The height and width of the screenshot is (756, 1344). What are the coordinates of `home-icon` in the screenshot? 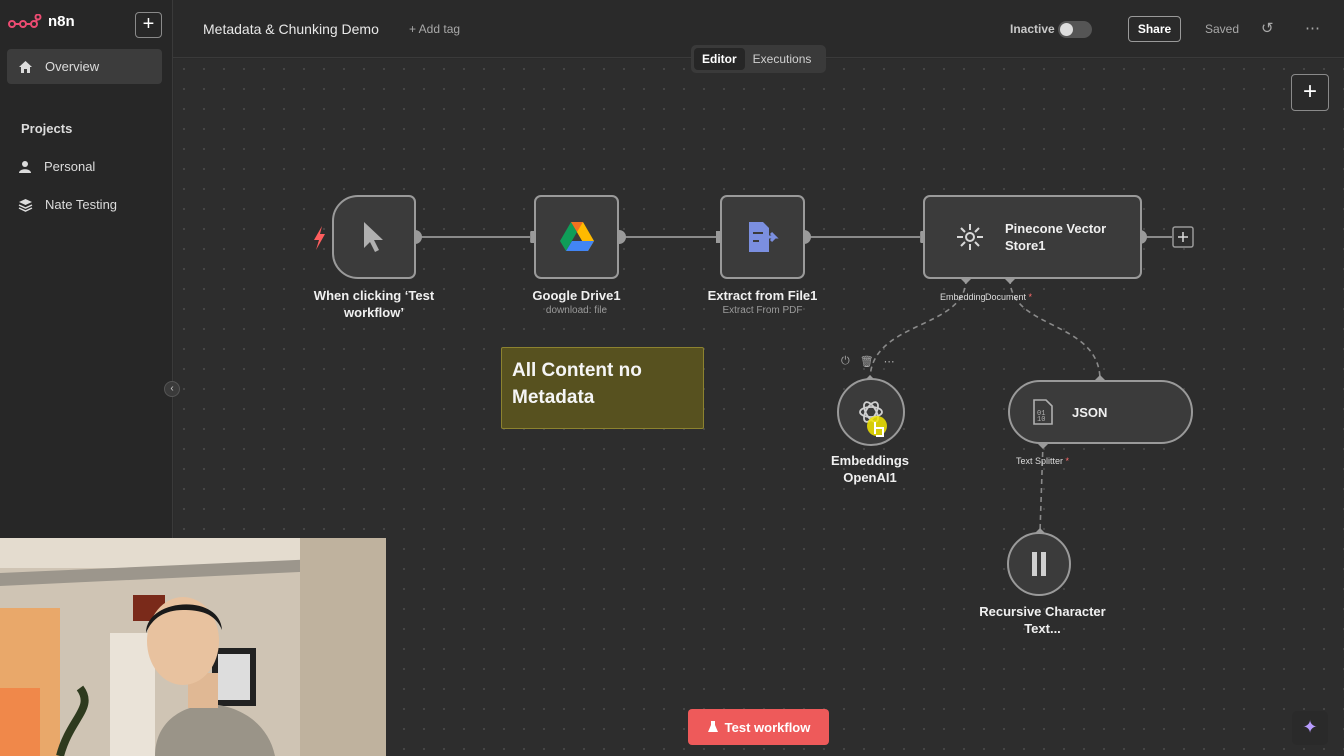 It's located at (25, 66).